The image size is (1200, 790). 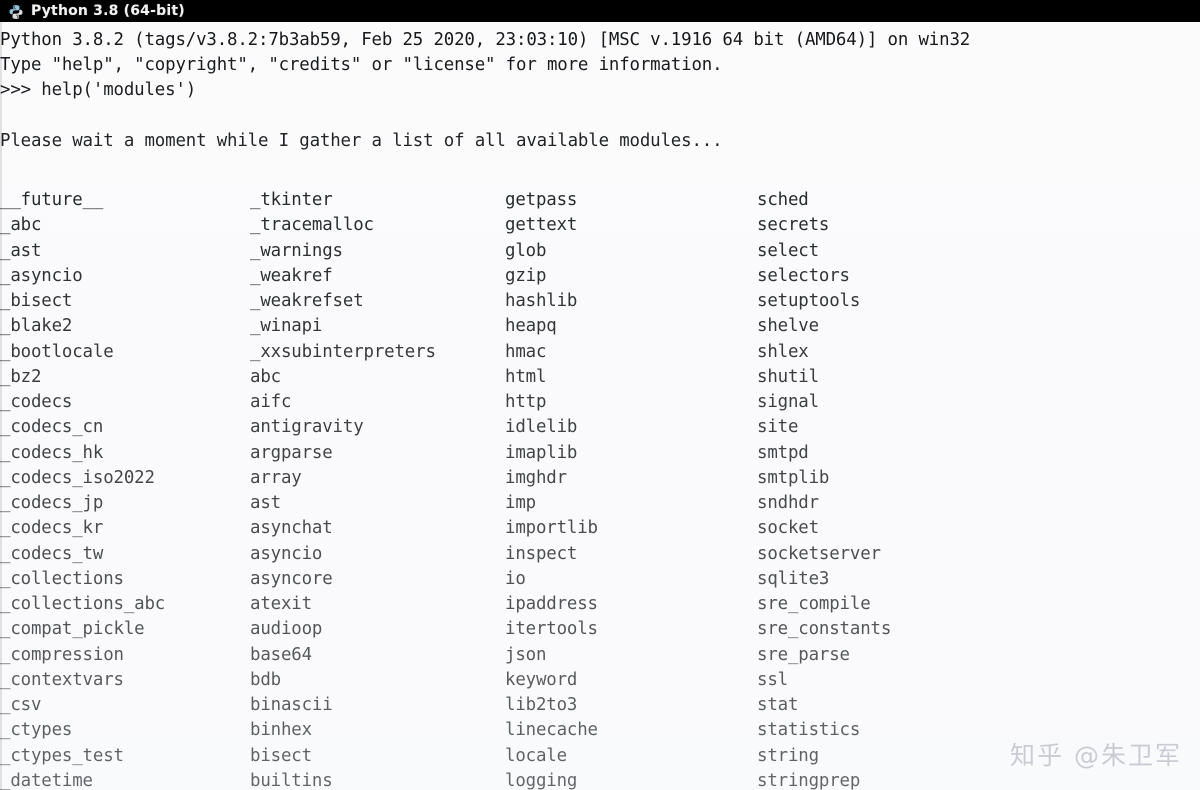 What do you see at coordinates (541, 705) in the screenshot?
I see `module-item: lib2to3` at bounding box center [541, 705].